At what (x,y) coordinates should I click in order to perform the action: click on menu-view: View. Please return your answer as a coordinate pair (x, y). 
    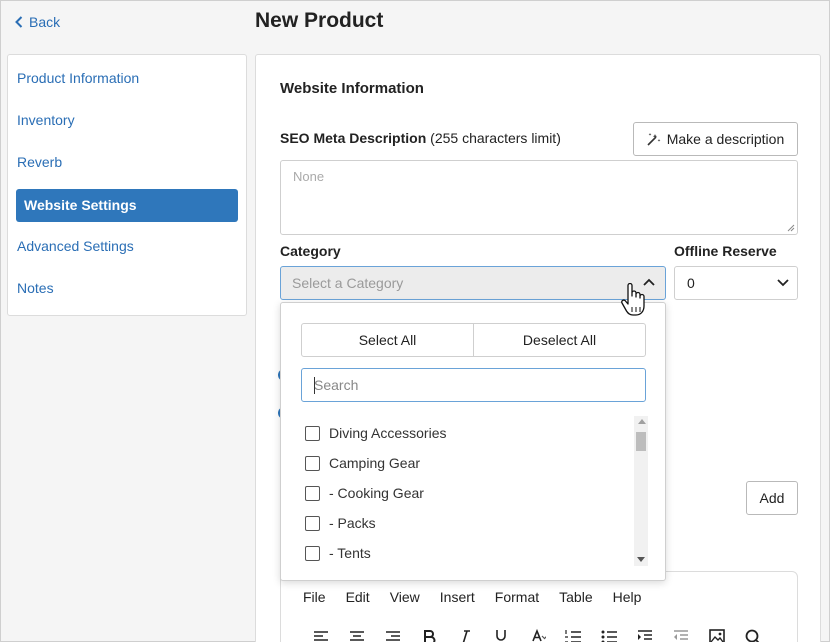
    Looking at the image, I should click on (405, 597).